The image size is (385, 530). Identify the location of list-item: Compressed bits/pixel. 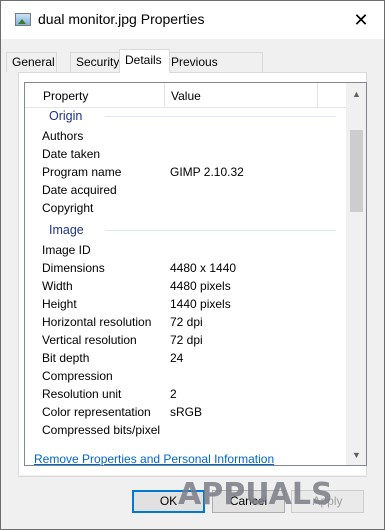
(185, 430).